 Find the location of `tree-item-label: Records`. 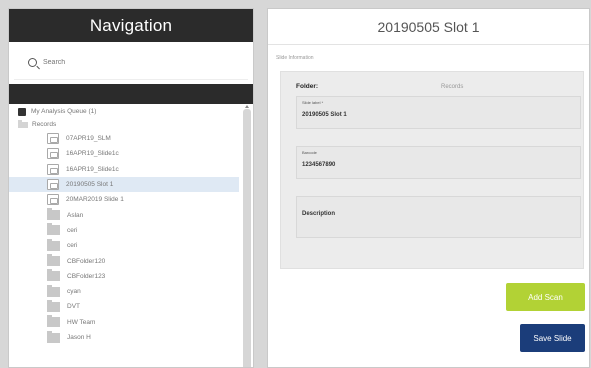

tree-item-label: Records is located at coordinates (44, 124).